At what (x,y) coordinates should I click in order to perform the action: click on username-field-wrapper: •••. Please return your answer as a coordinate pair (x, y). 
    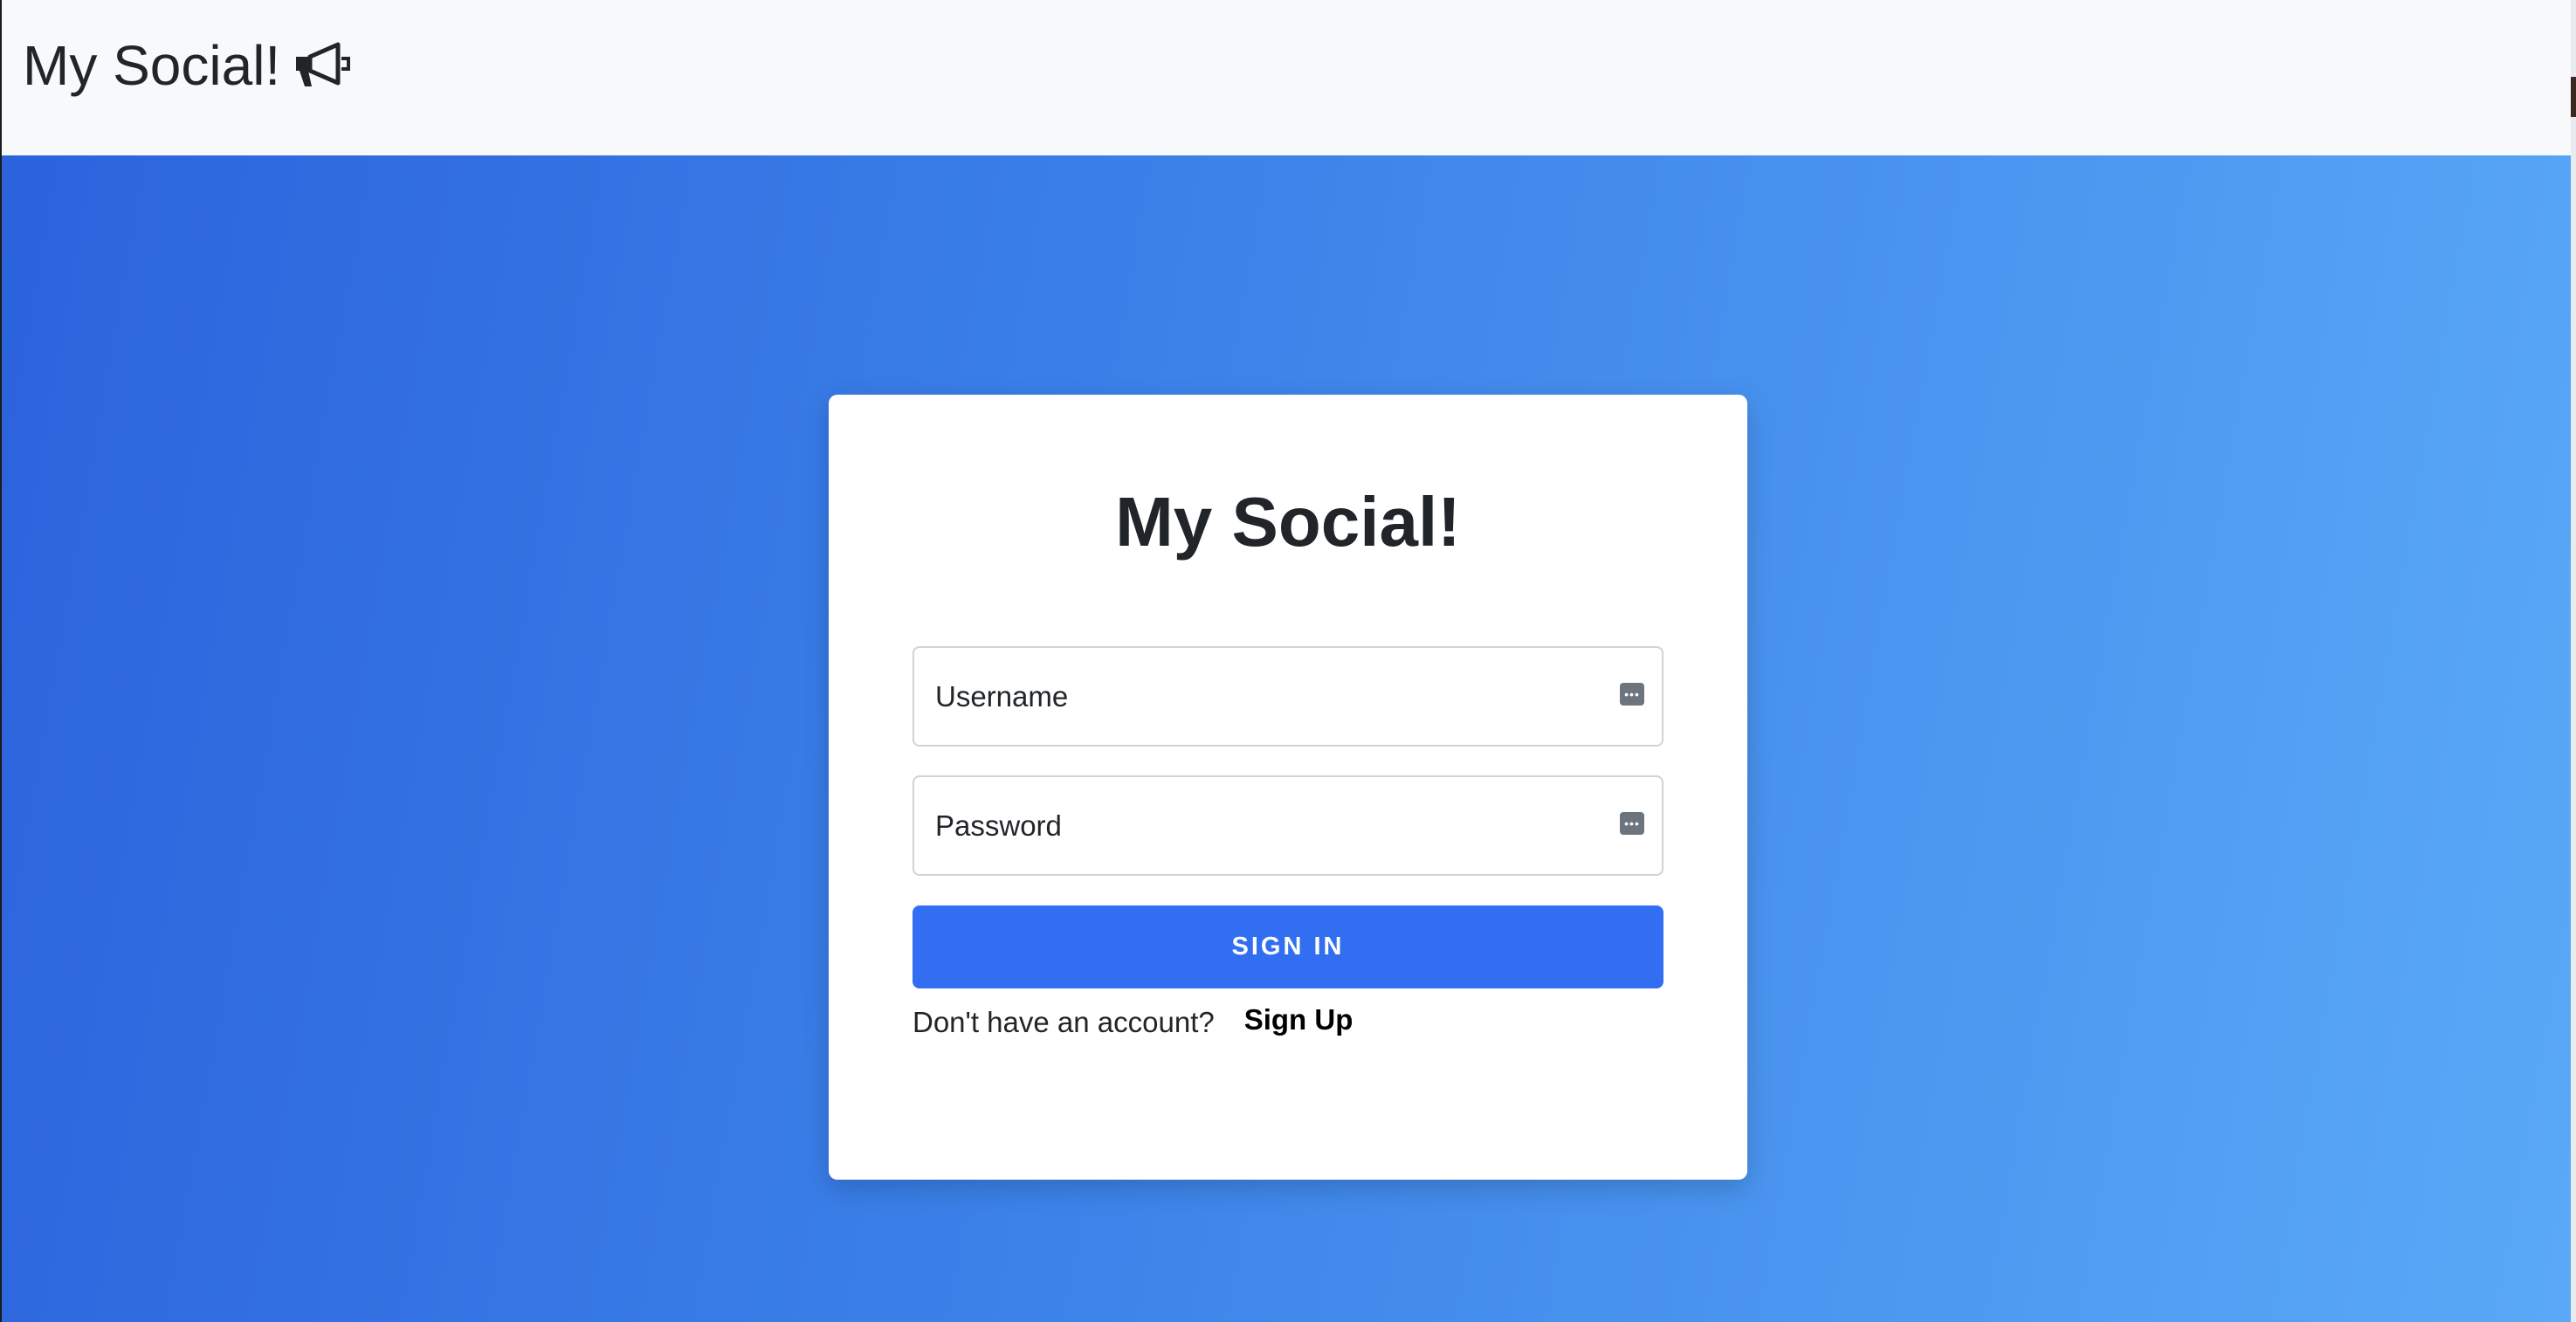
    Looking at the image, I should click on (1288, 696).